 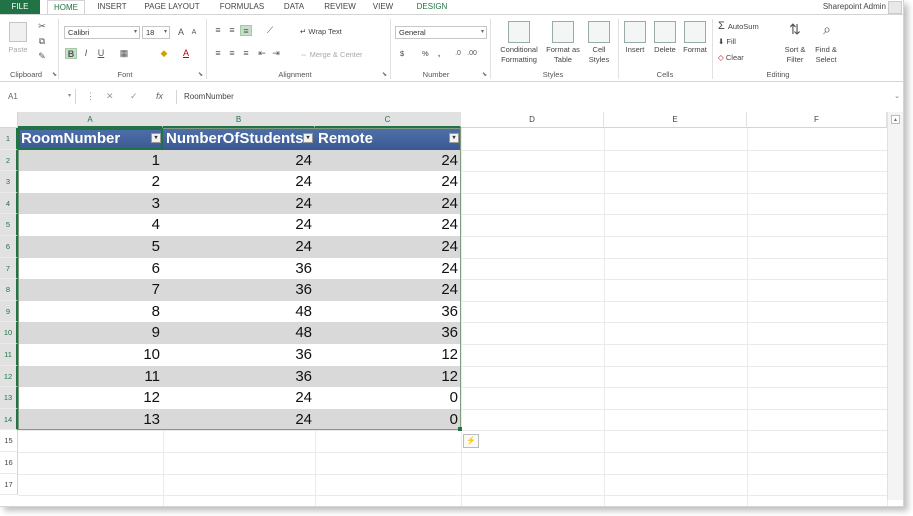 What do you see at coordinates (675, 120) in the screenshot?
I see `column-header-e: E` at bounding box center [675, 120].